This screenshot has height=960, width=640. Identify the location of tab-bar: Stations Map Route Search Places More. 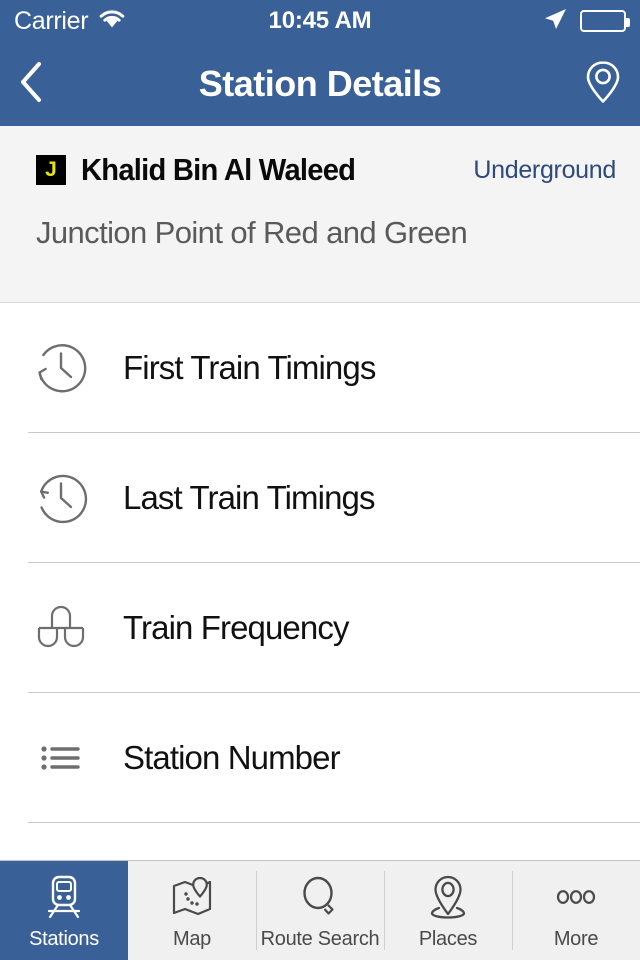
(320, 910).